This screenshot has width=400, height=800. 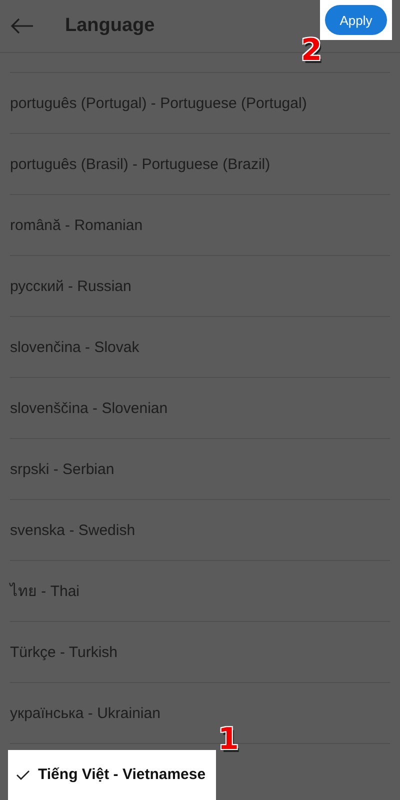 I want to click on language-item: slovenčina - Slovak, so click(x=75, y=347).